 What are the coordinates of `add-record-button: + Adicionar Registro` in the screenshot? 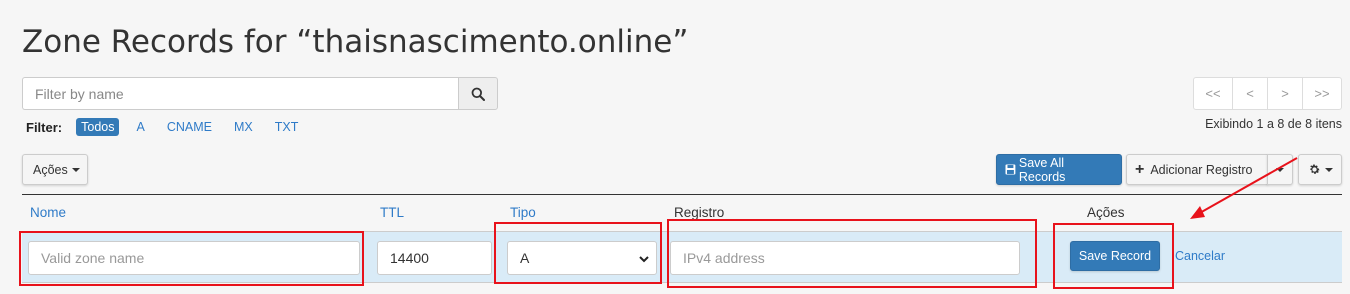 It's located at (1197, 169).